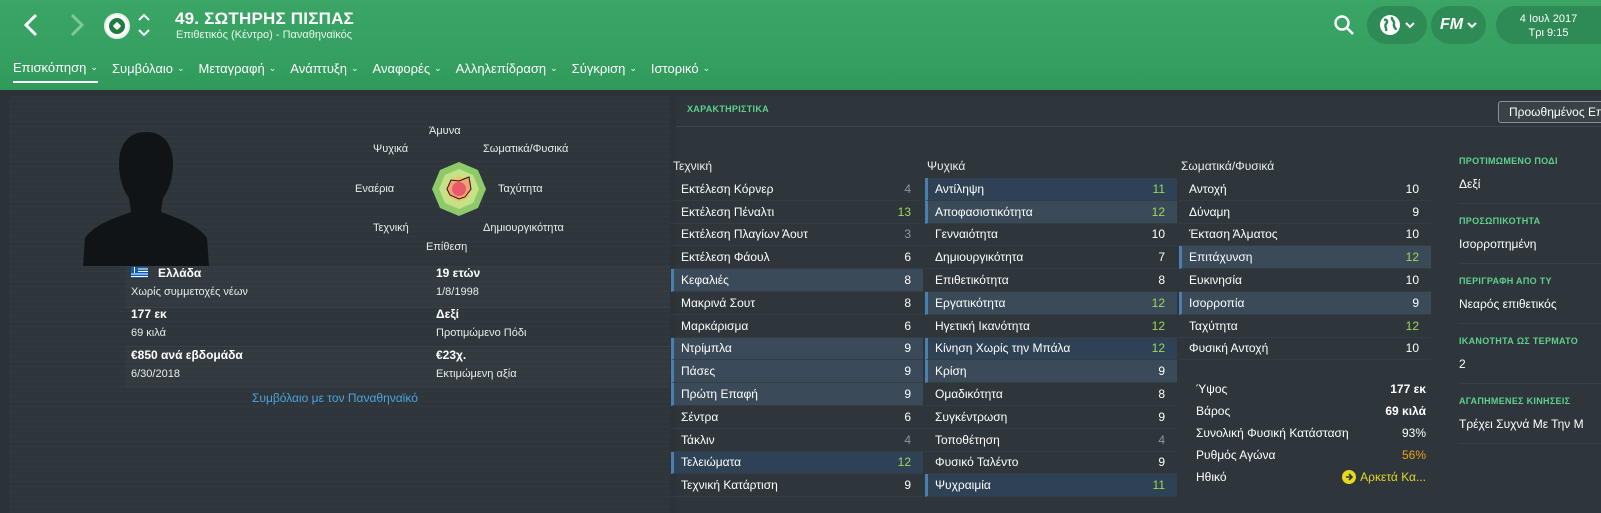 The height and width of the screenshot is (513, 1601). I want to click on attr-value: 10, so click(1412, 188).